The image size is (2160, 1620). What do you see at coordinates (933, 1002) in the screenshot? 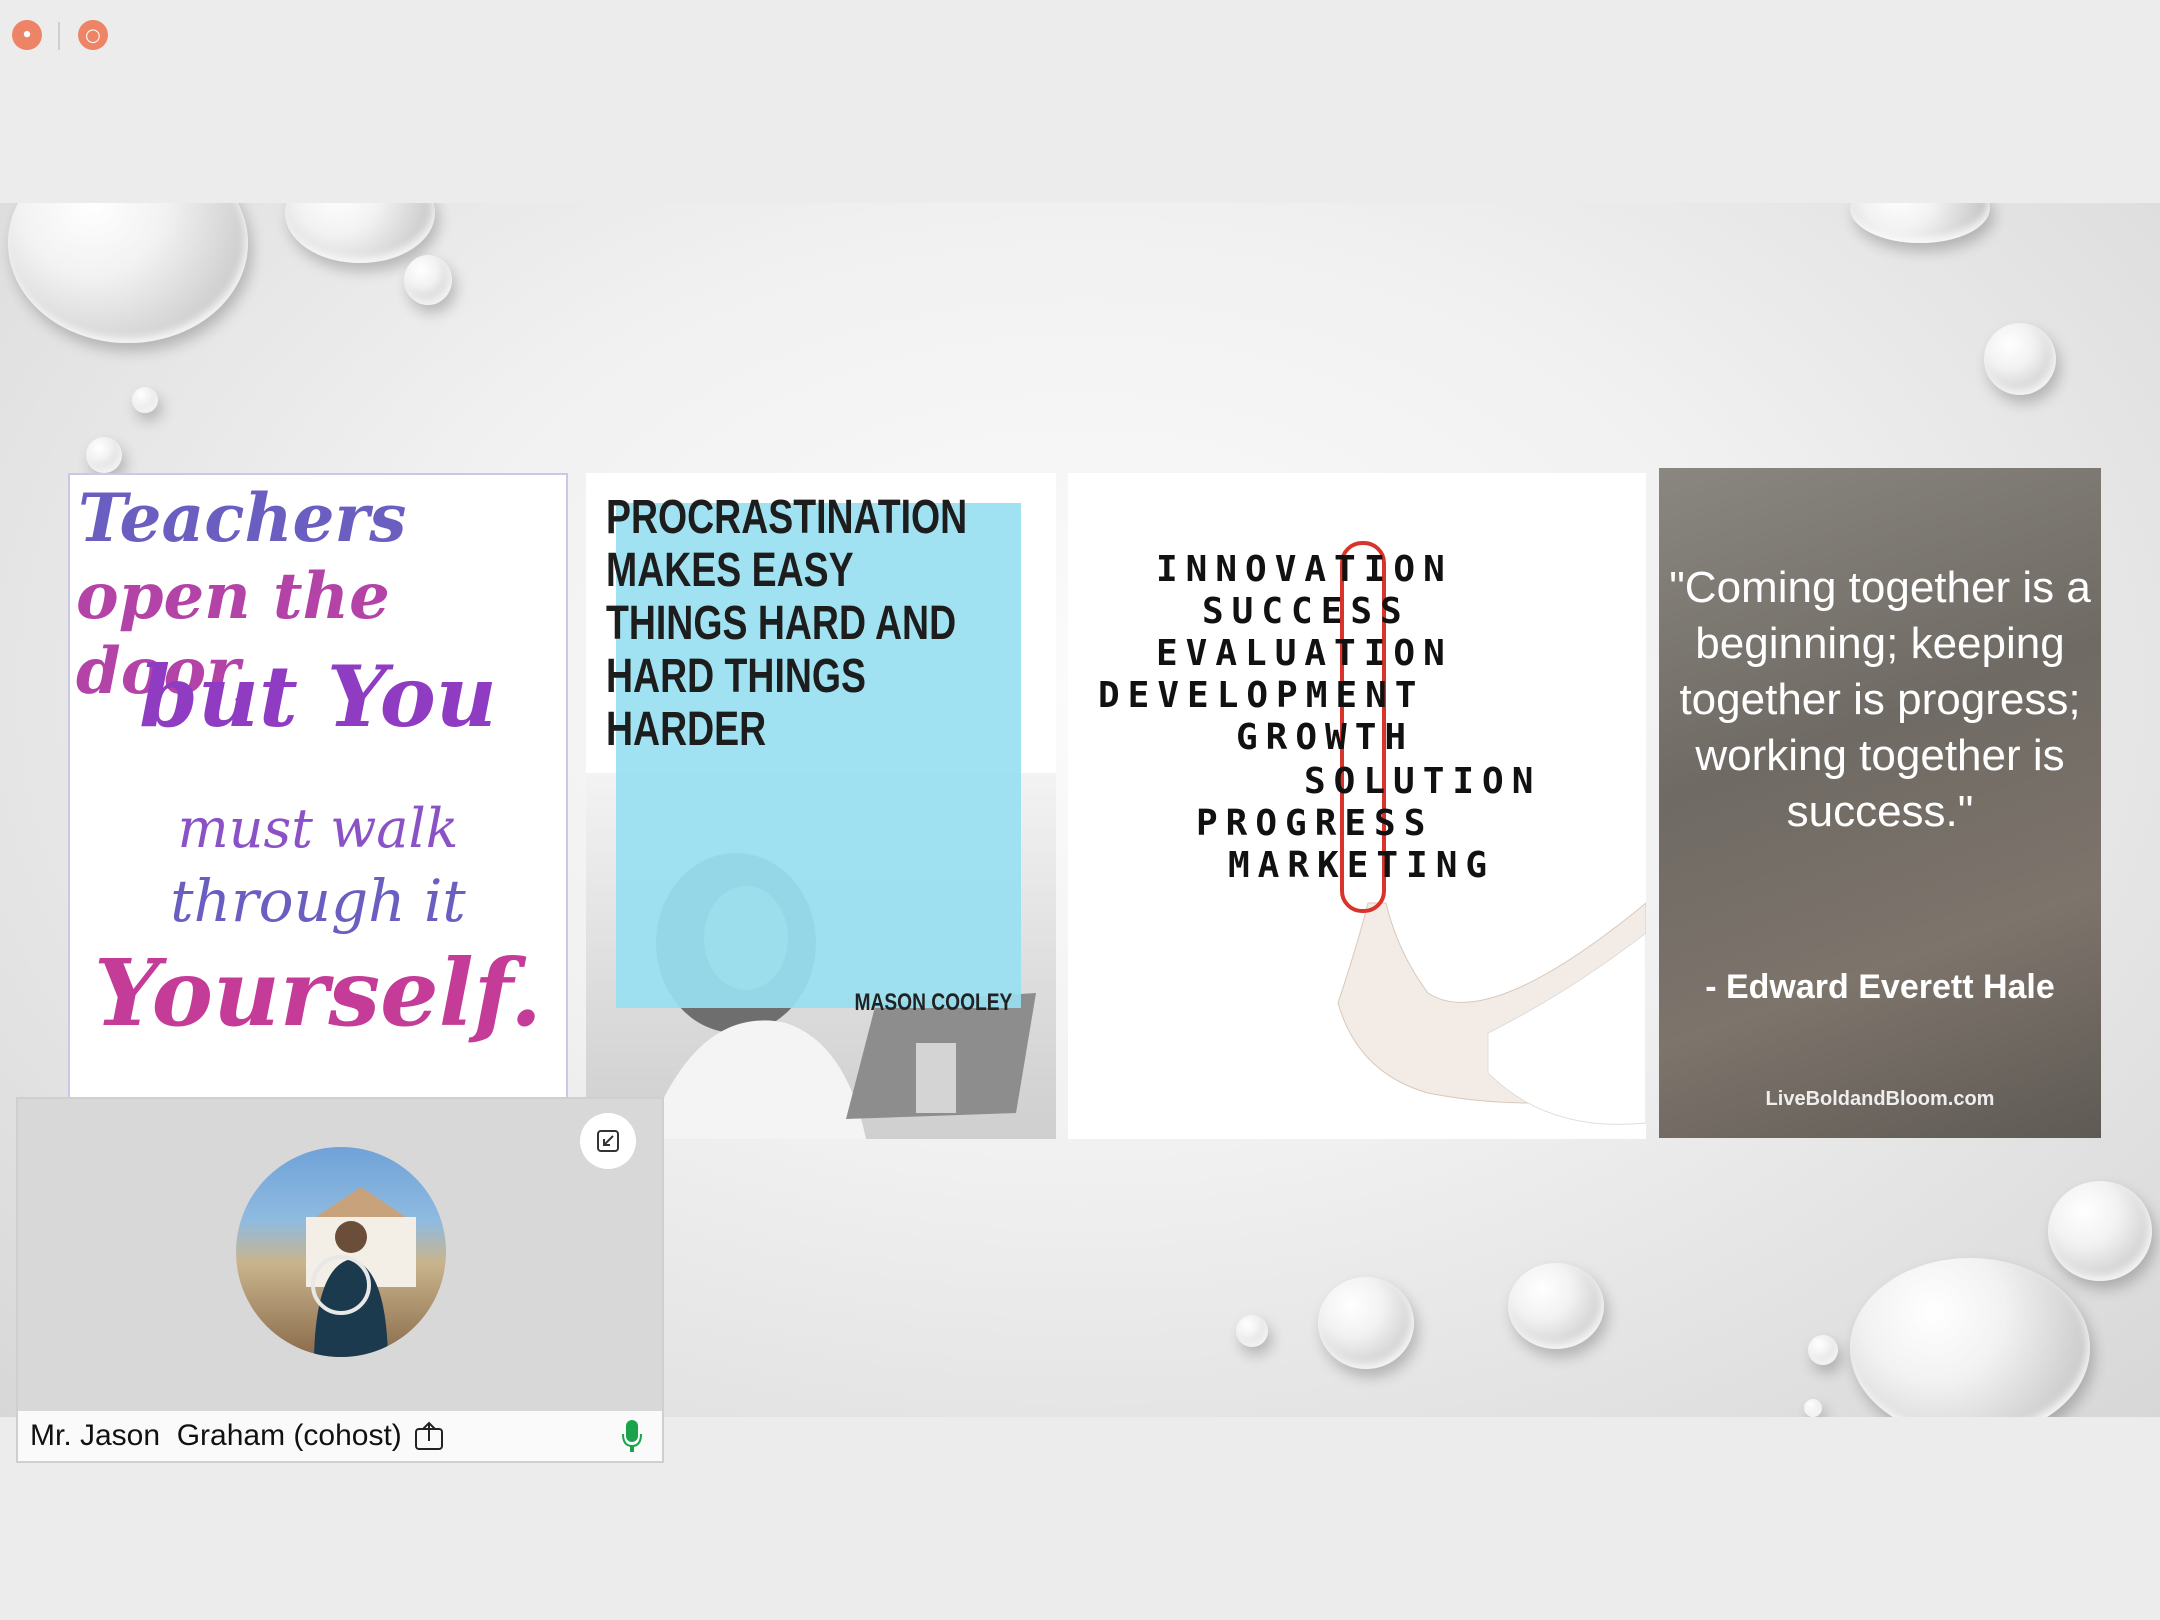
I see `author-label: MASON COOLEY` at bounding box center [933, 1002].